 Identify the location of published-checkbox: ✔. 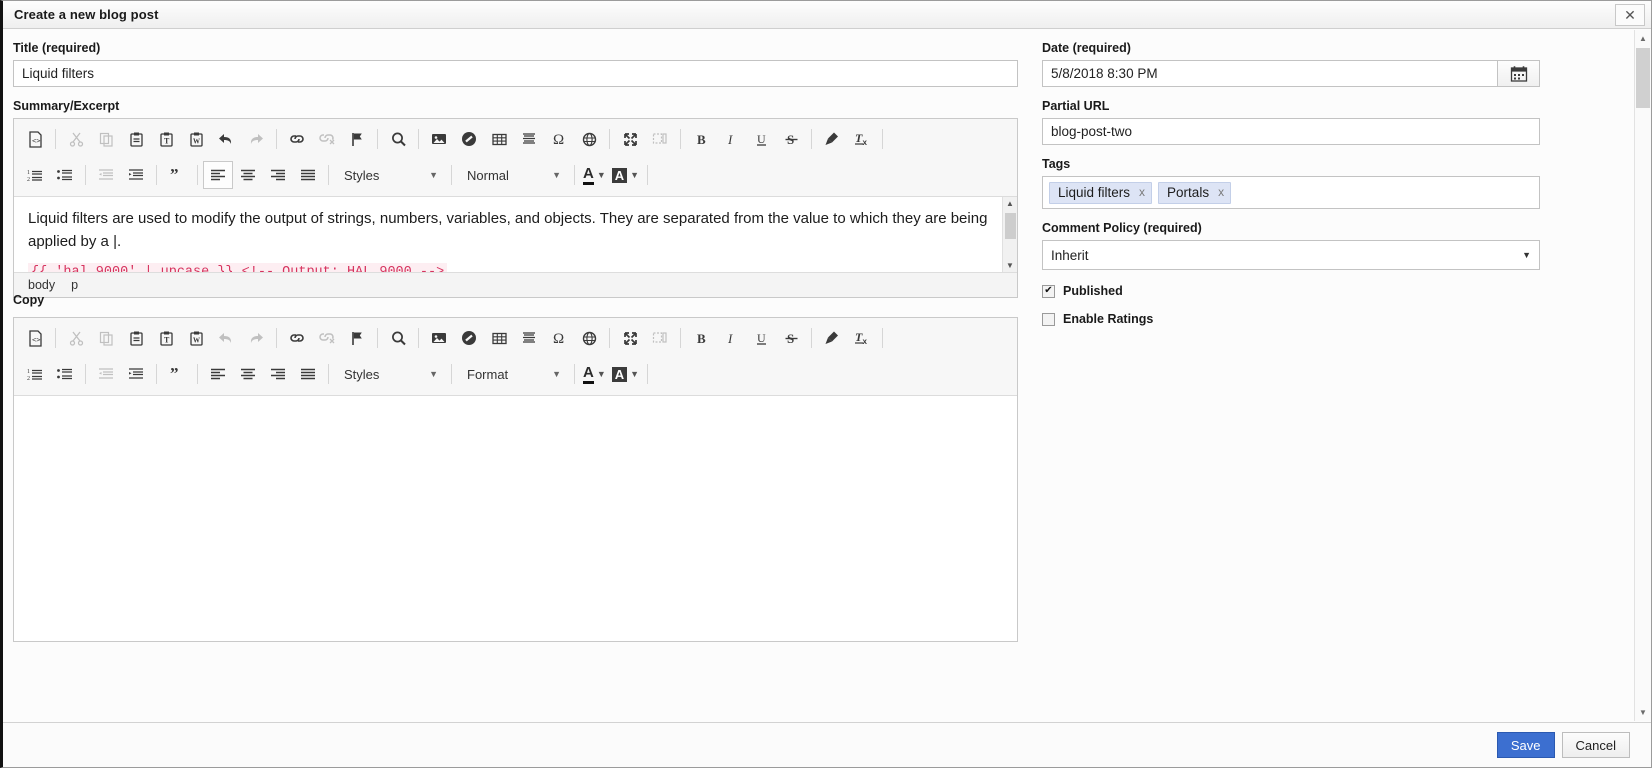
(1048, 291).